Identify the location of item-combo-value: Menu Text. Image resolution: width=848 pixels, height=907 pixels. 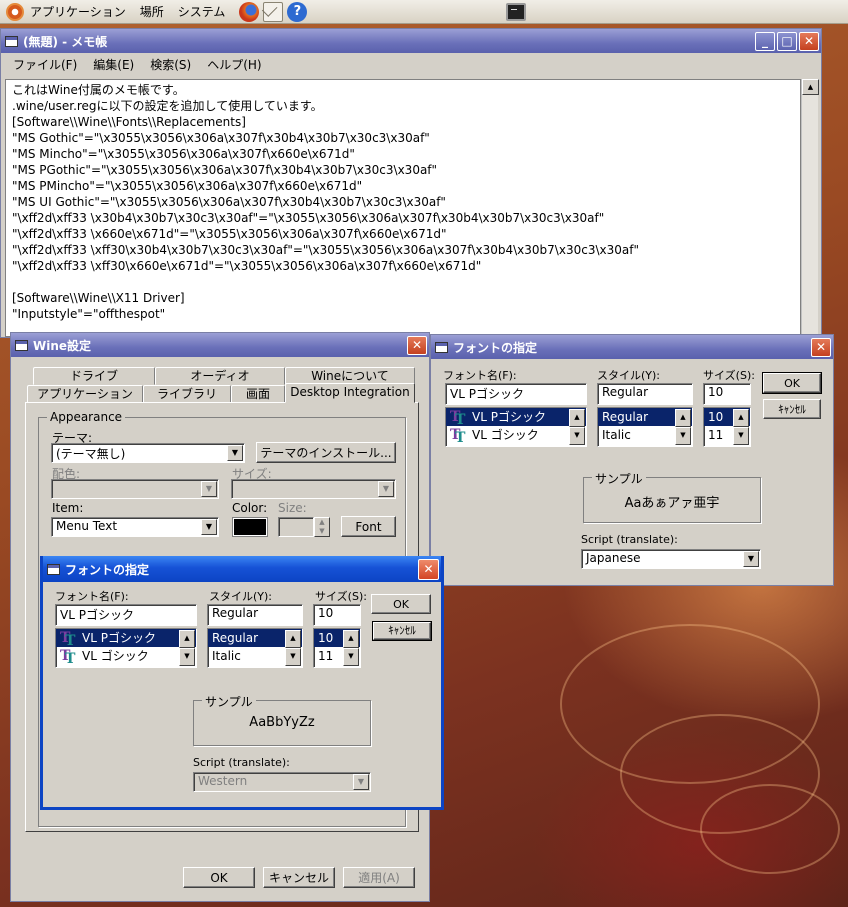
(87, 526).